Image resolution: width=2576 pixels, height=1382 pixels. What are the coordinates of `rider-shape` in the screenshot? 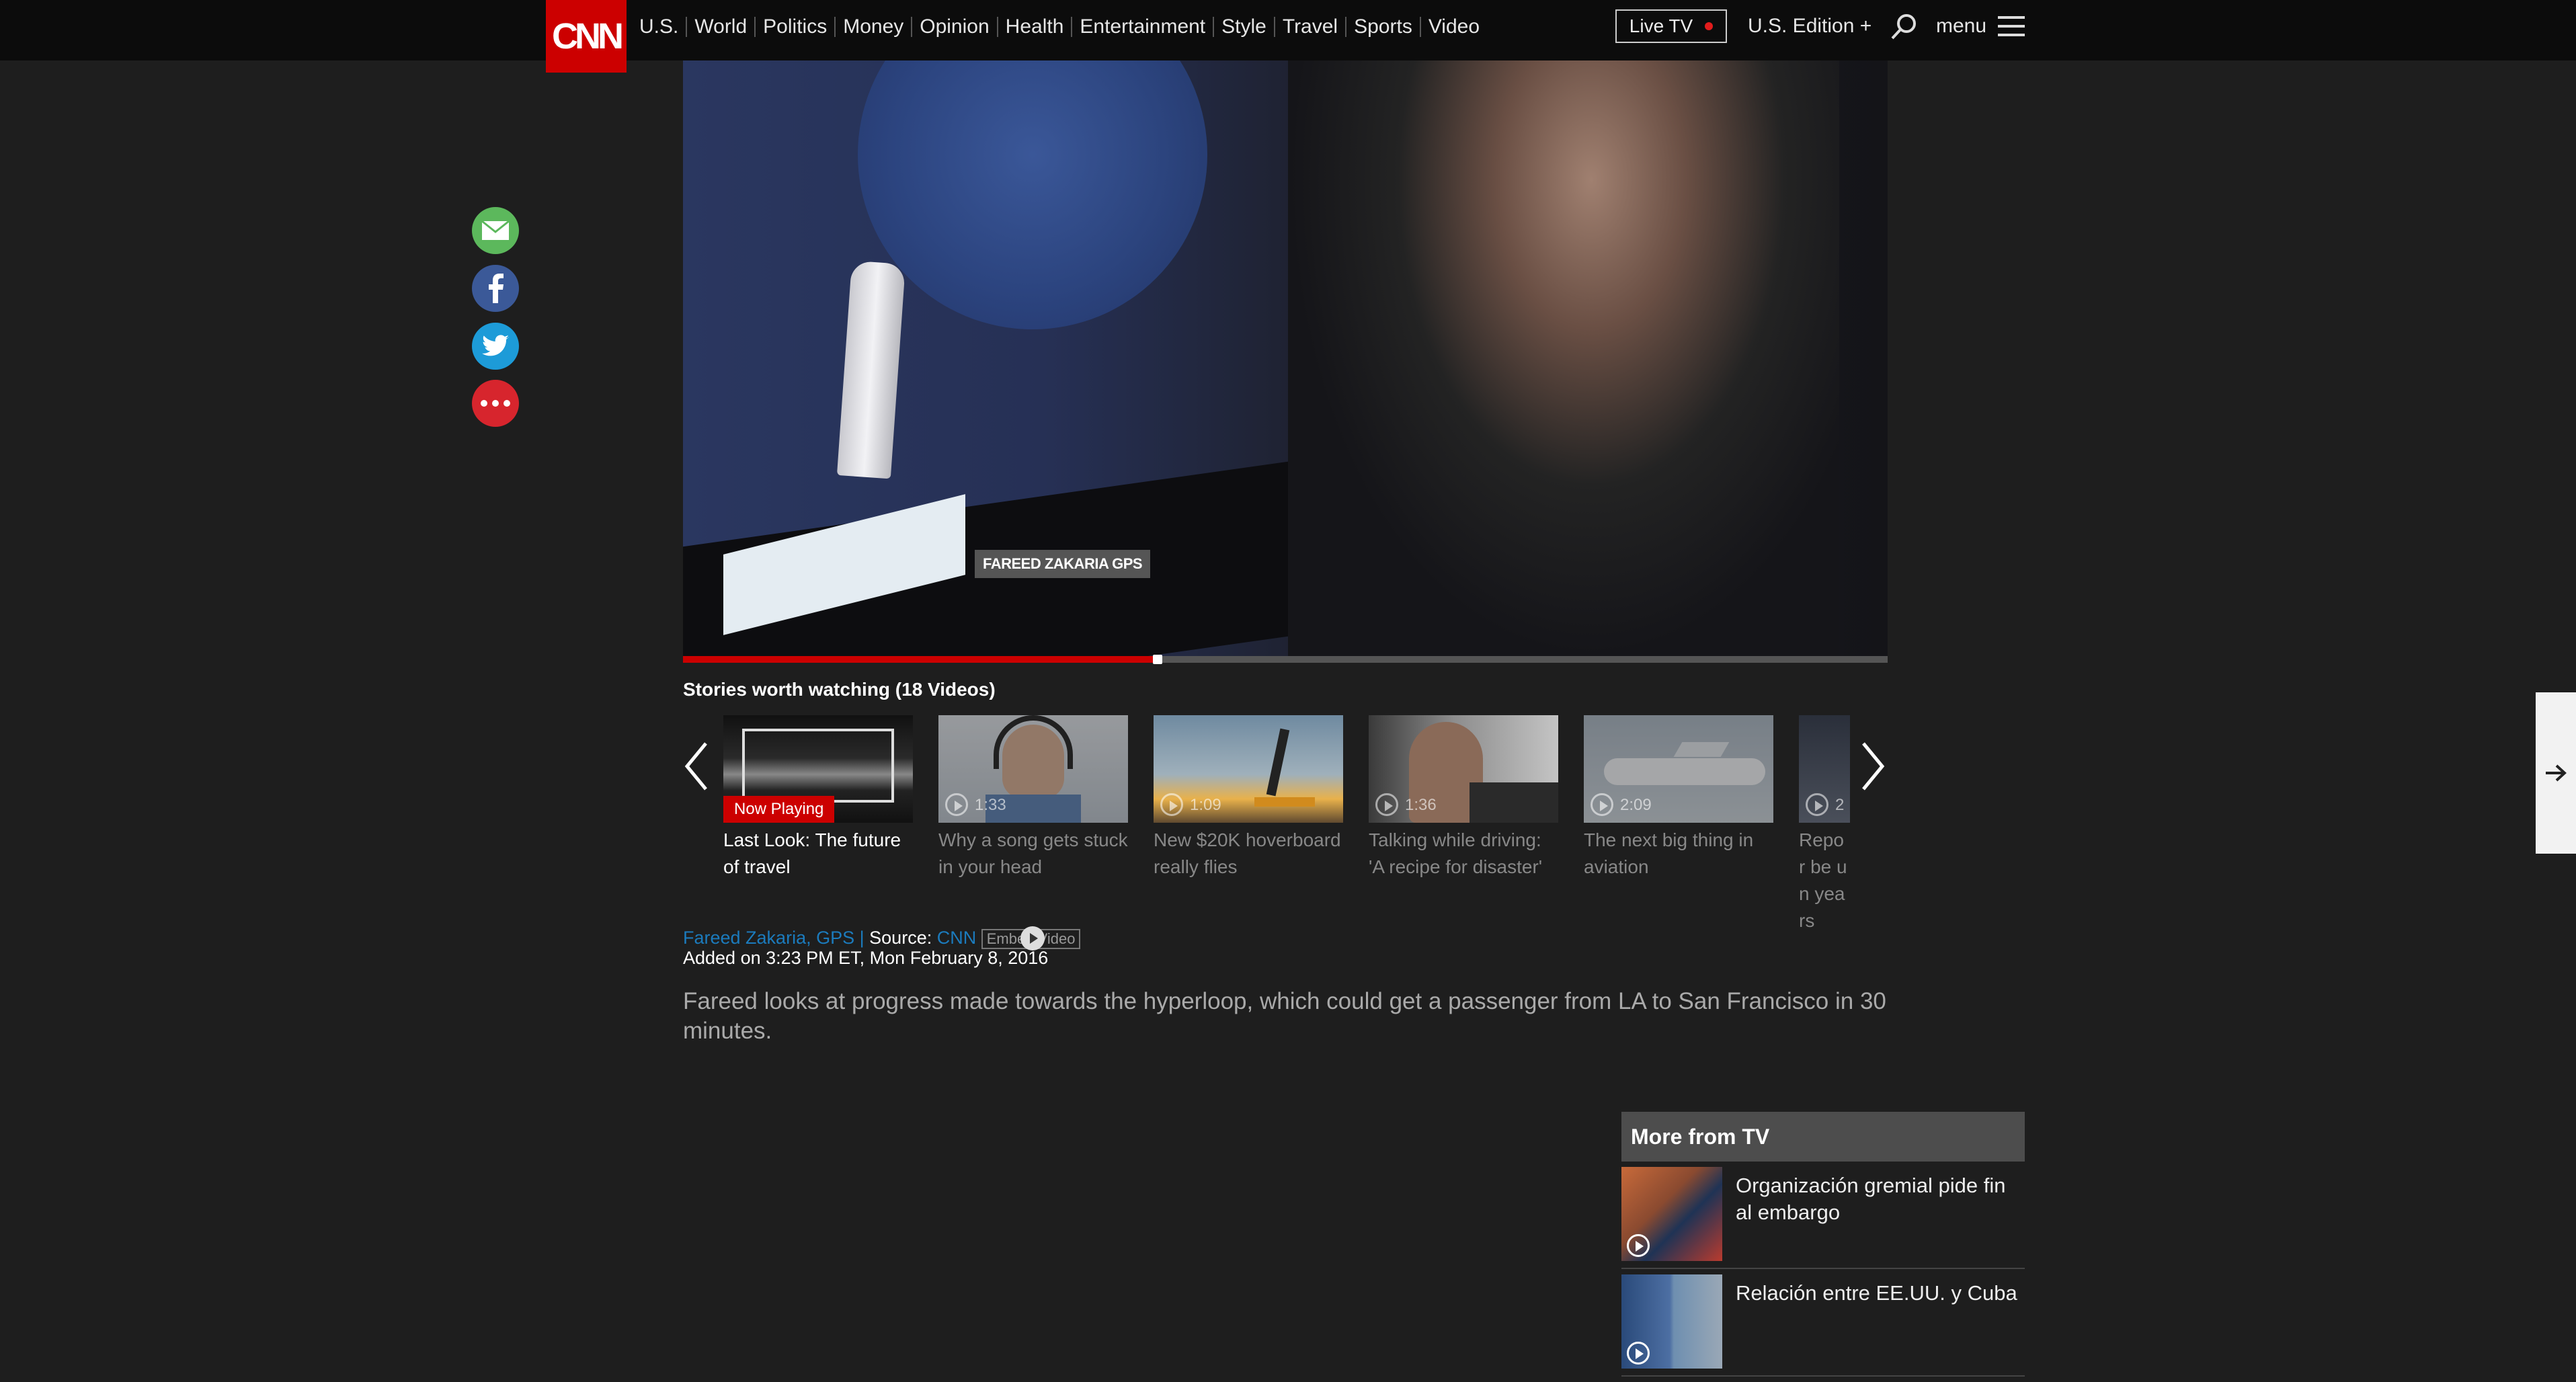 It's located at (1278, 763).